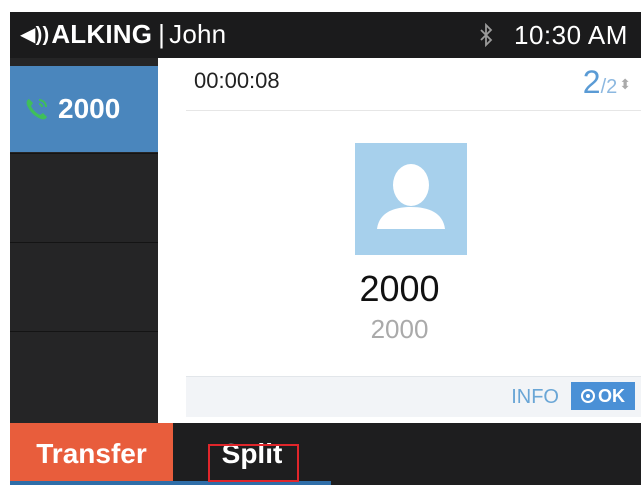 This screenshot has width=641, height=485. I want to click on call-duration: 00:00:08, so click(237, 80).